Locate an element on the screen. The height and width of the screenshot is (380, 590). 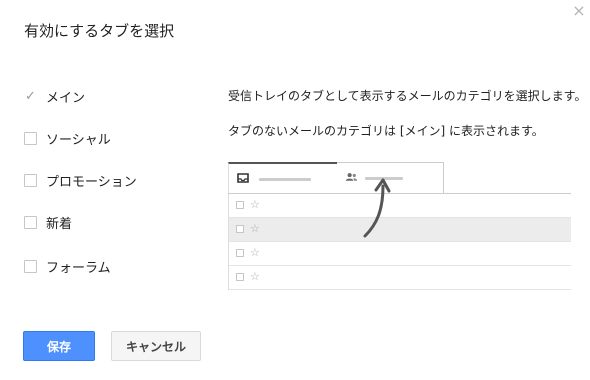
checkmark-icon: ✓ is located at coordinates (30, 96).